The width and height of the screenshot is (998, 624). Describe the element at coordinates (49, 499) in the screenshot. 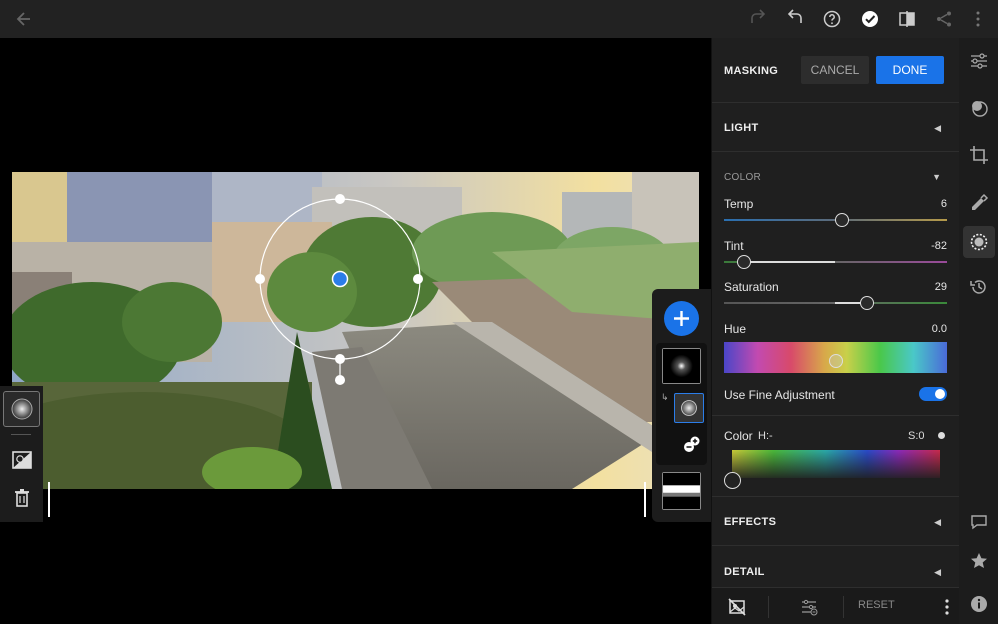

I see `crop-guide-left` at that location.